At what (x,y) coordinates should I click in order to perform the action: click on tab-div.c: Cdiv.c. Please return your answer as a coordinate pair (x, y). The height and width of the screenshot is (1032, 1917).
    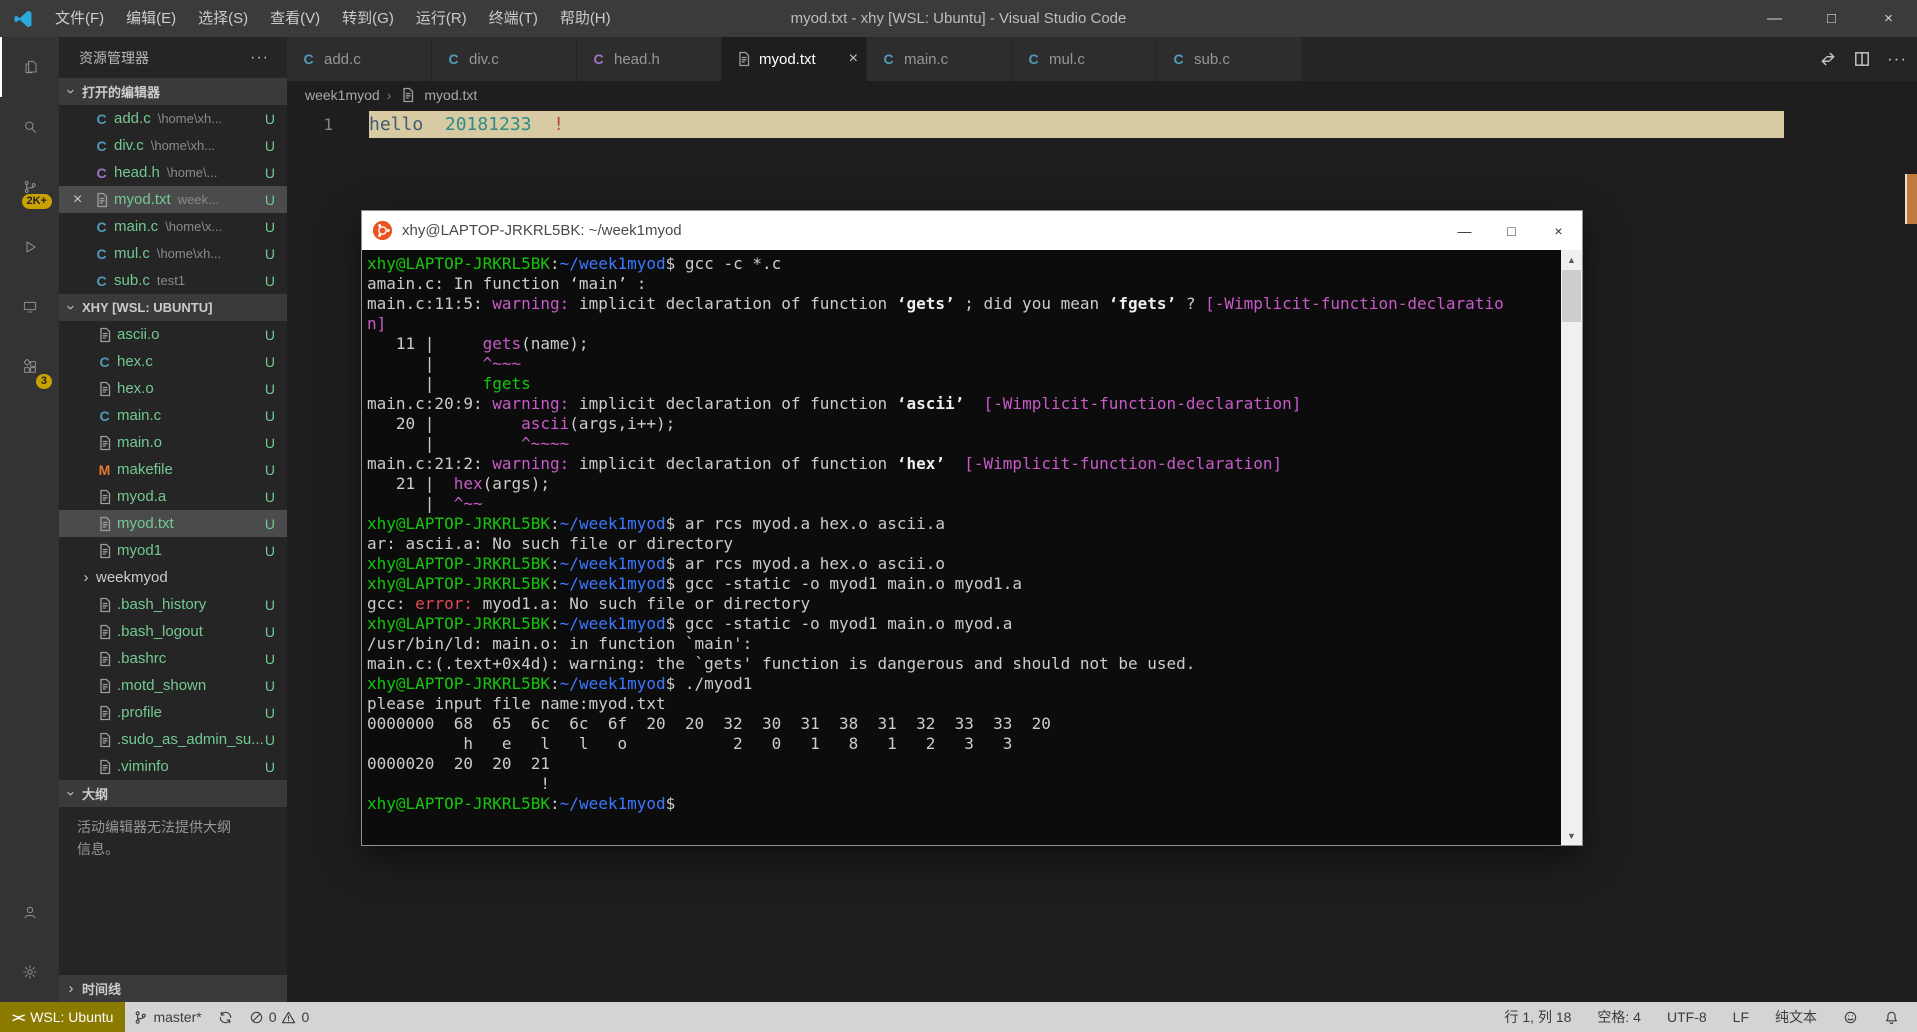
    Looking at the image, I should click on (504, 59).